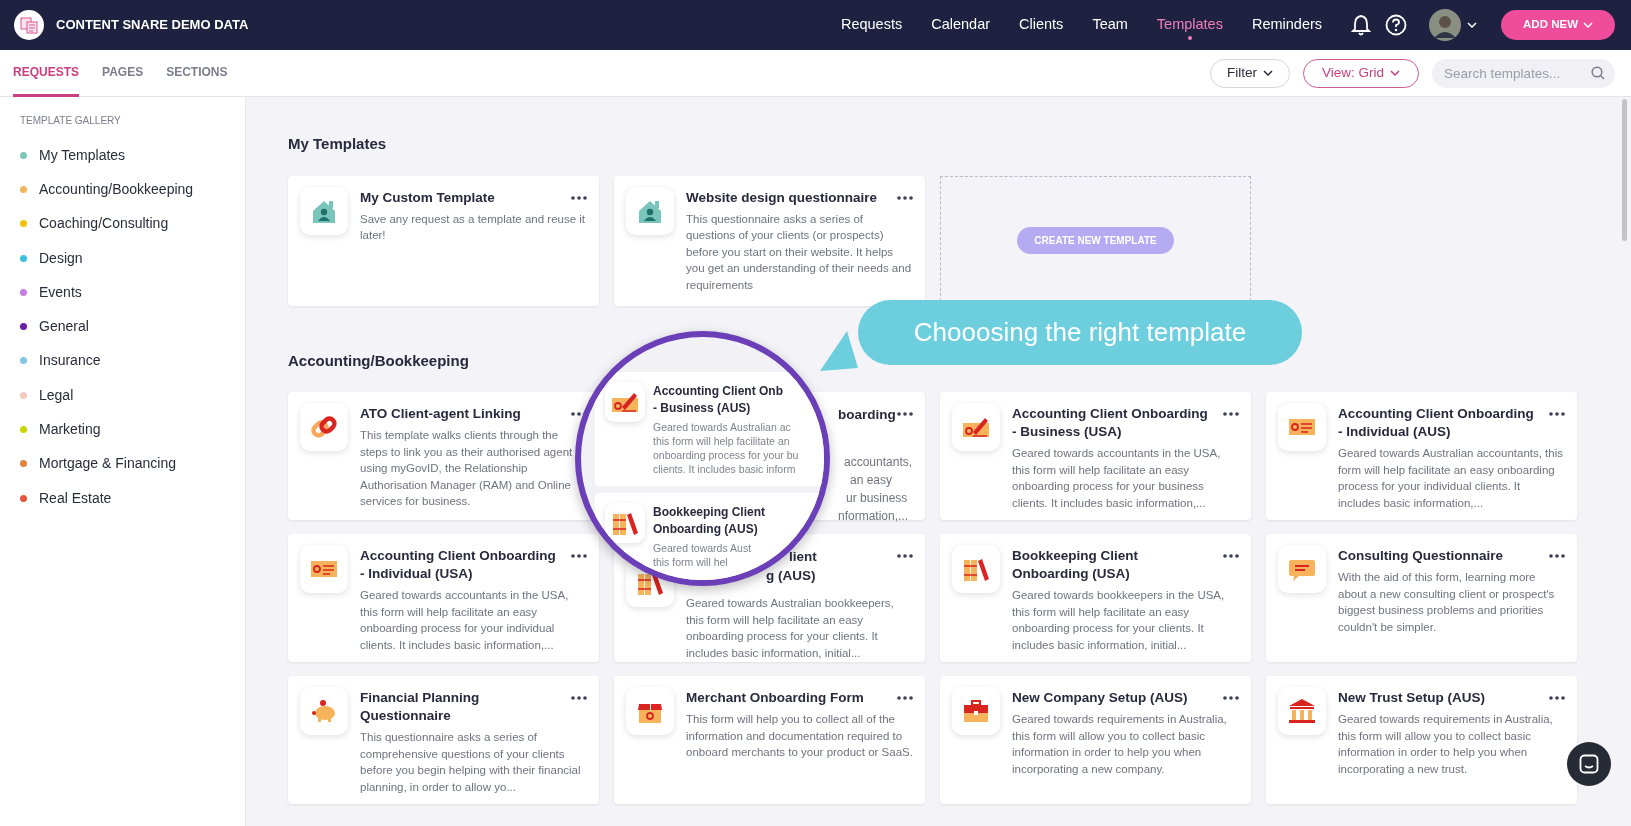 This screenshot has height=826, width=1631. I want to click on tab: SECTIONS, so click(197, 73).